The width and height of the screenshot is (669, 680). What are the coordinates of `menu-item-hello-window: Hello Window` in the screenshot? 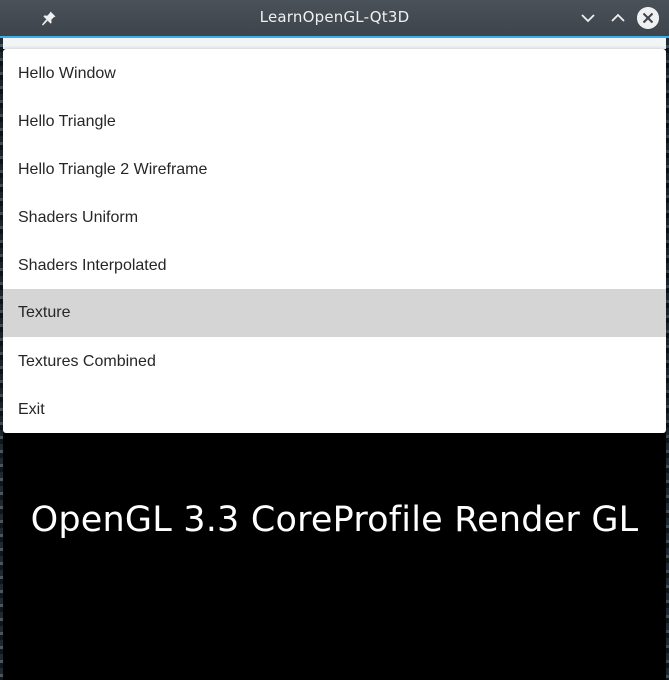 It's located at (334, 74).